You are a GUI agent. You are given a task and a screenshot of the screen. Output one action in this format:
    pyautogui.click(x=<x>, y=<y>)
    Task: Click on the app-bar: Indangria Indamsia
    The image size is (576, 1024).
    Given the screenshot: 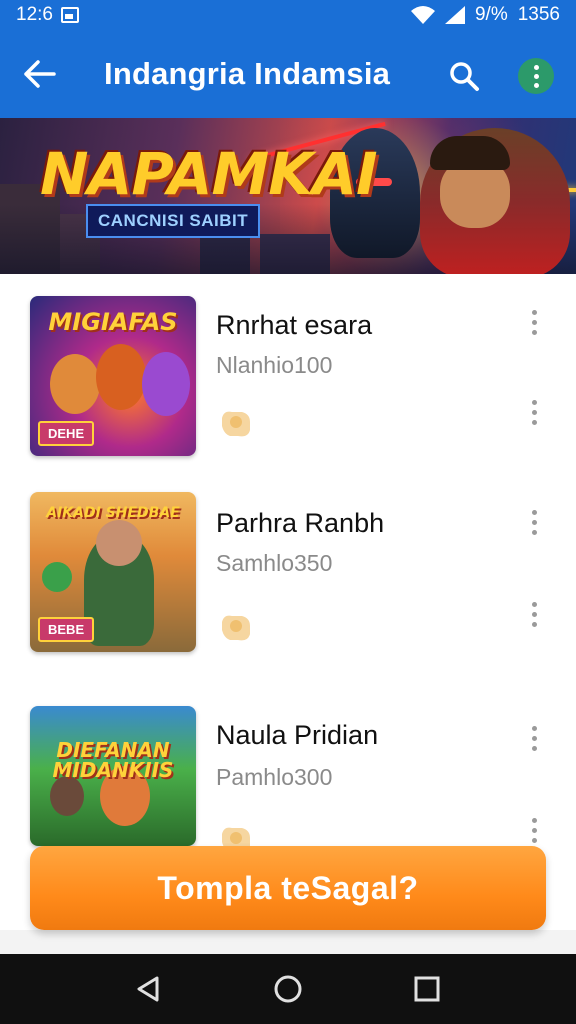 What is the action you would take?
    pyautogui.click(x=288, y=74)
    